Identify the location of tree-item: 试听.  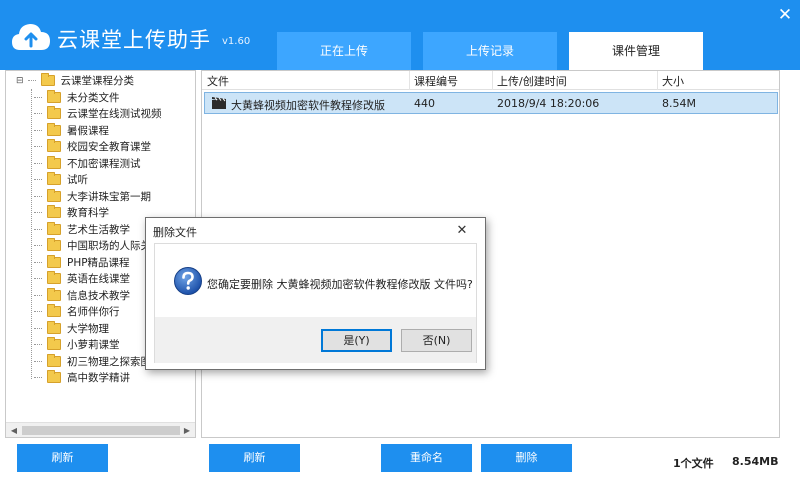
(61, 180).